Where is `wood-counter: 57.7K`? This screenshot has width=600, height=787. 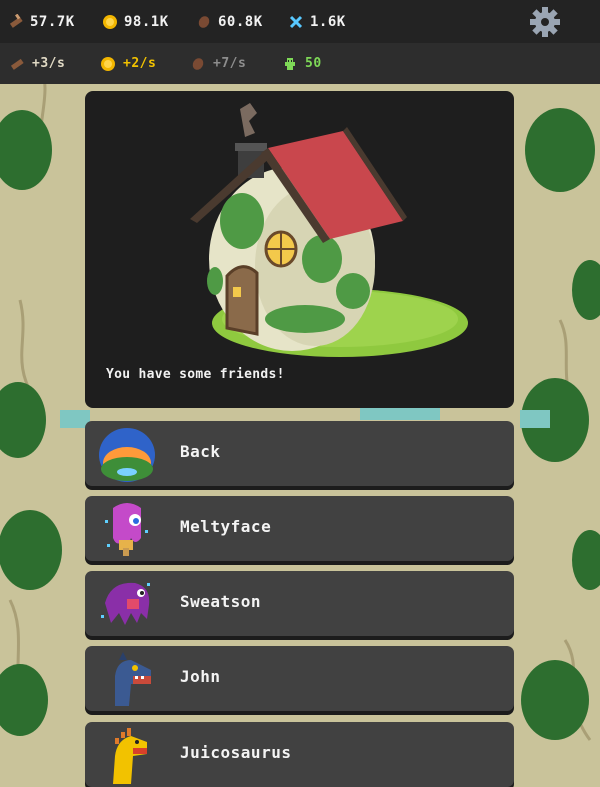
wood-counter: 57.7K is located at coordinates (41, 21).